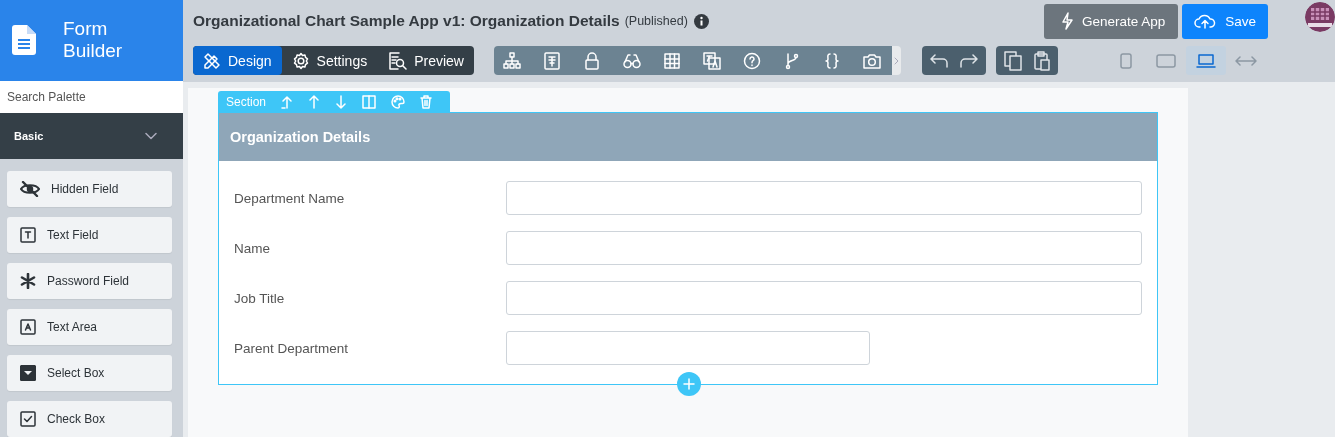 Image resolution: width=1335 pixels, height=437 pixels. I want to click on branch-icon, so click(792, 60).